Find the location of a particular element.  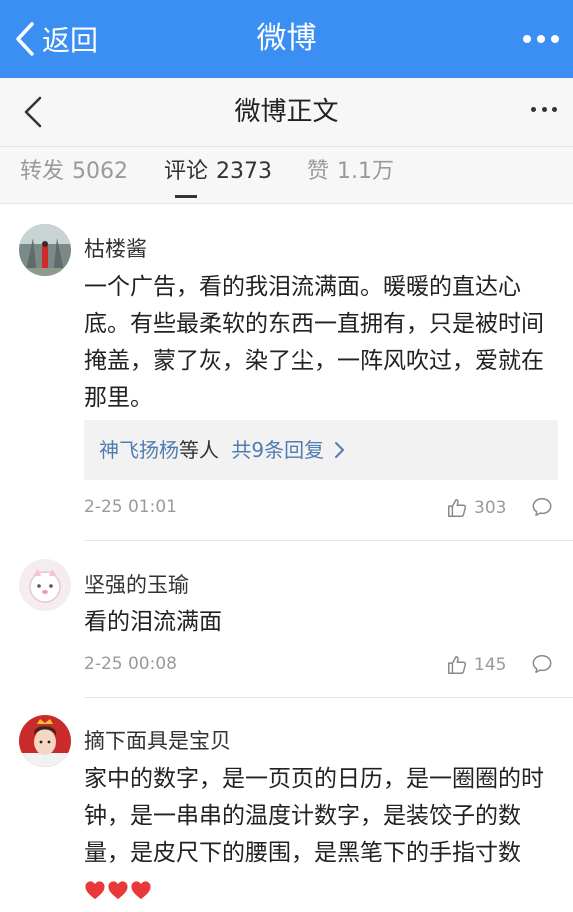

like-count: 303 is located at coordinates (490, 508).